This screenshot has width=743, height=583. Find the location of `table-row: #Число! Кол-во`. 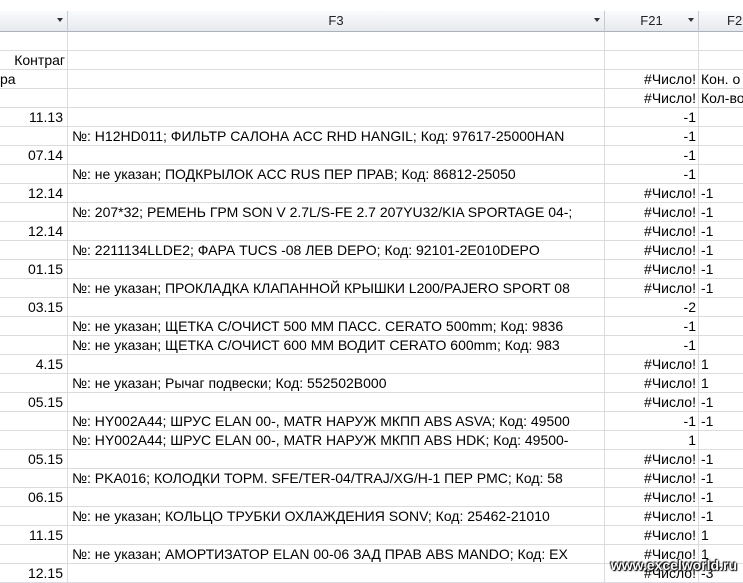

table-row: #Число! Кол-во is located at coordinates (371, 98).